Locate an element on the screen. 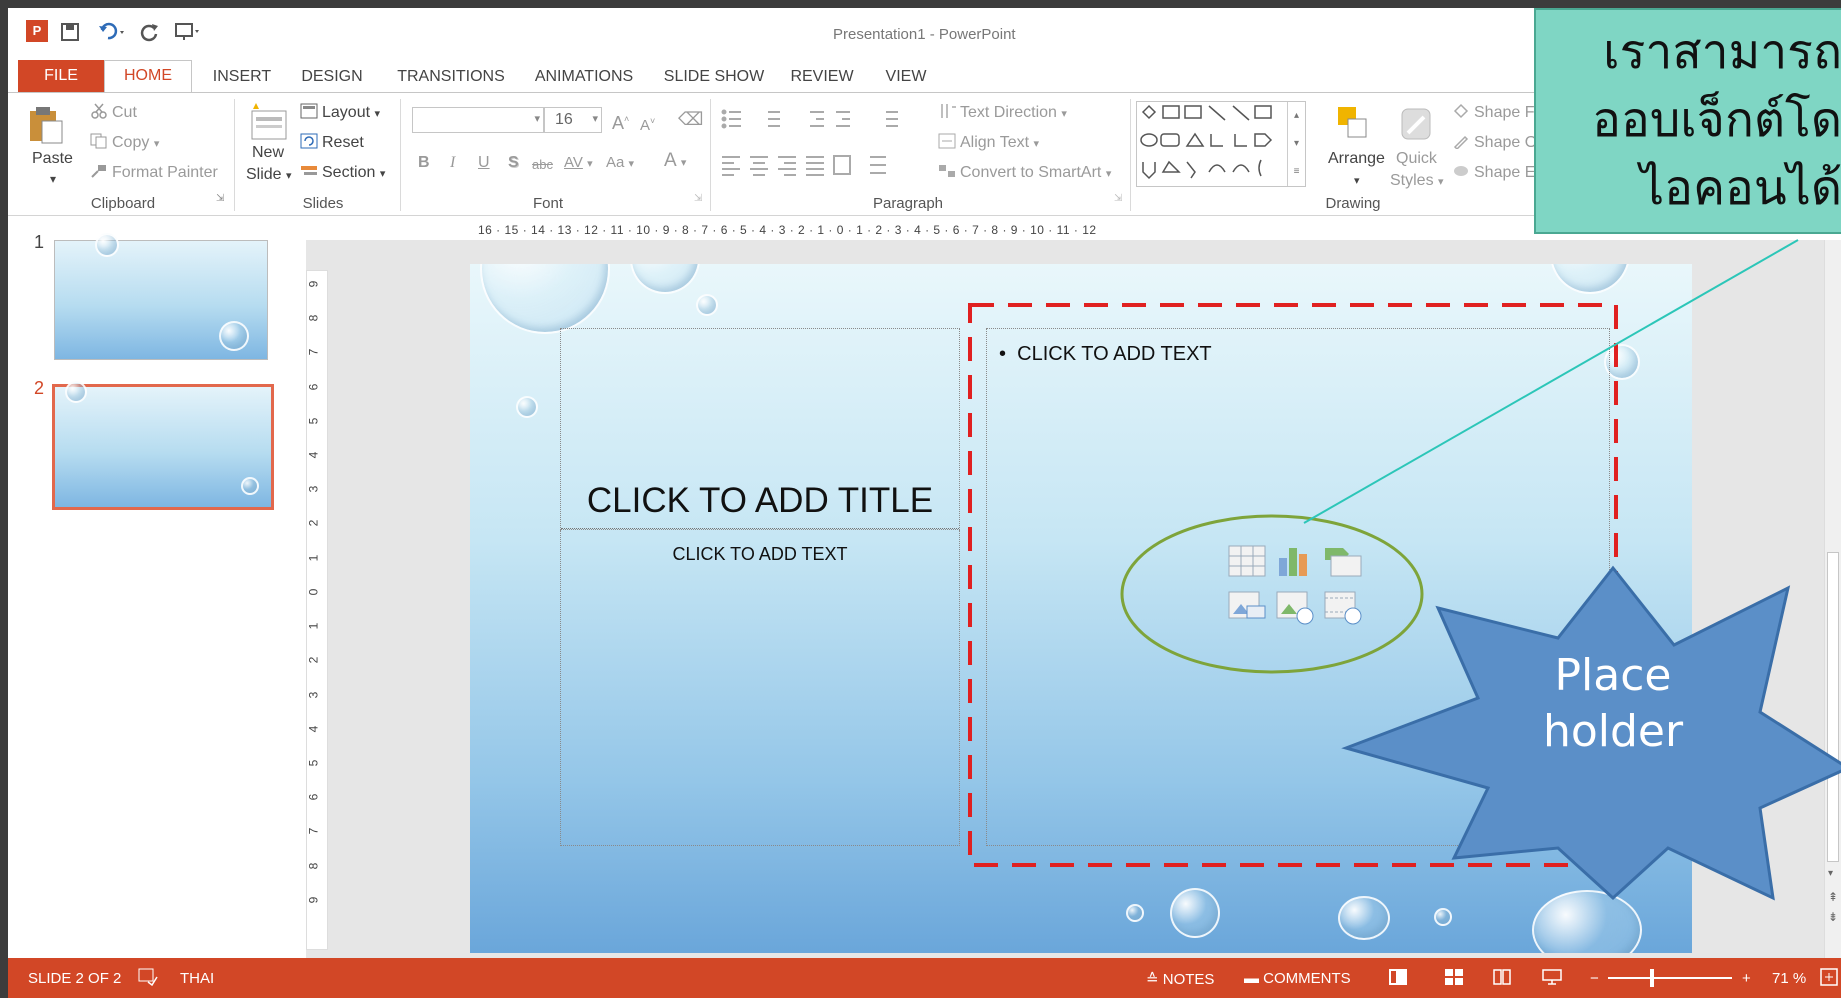 The height and width of the screenshot is (998, 1841). language-indicator: THAI is located at coordinates (197, 978).